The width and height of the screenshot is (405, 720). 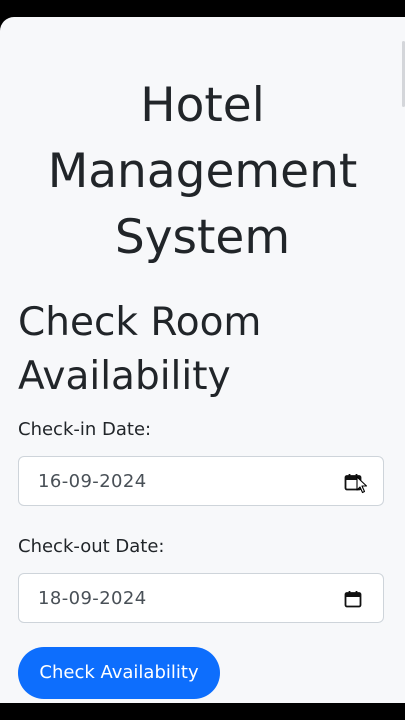 I want to click on mouse-cursor-icon, so click(x=362, y=485).